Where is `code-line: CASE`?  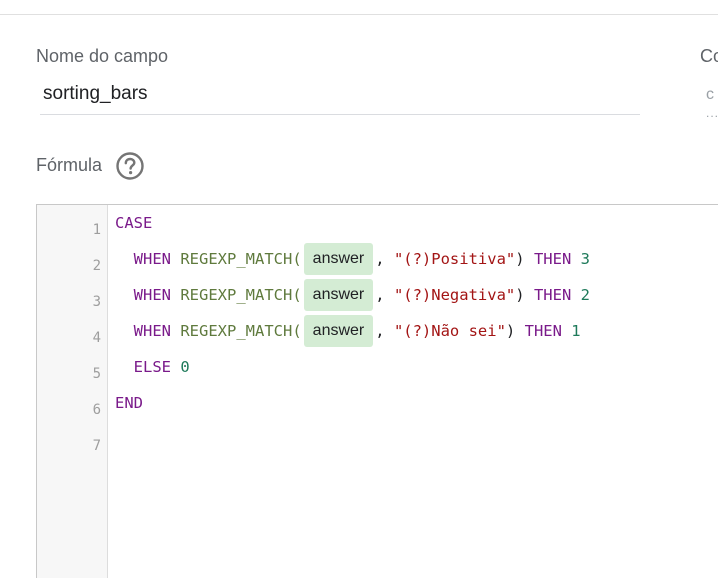 code-line: CASE is located at coordinates (133, 223).